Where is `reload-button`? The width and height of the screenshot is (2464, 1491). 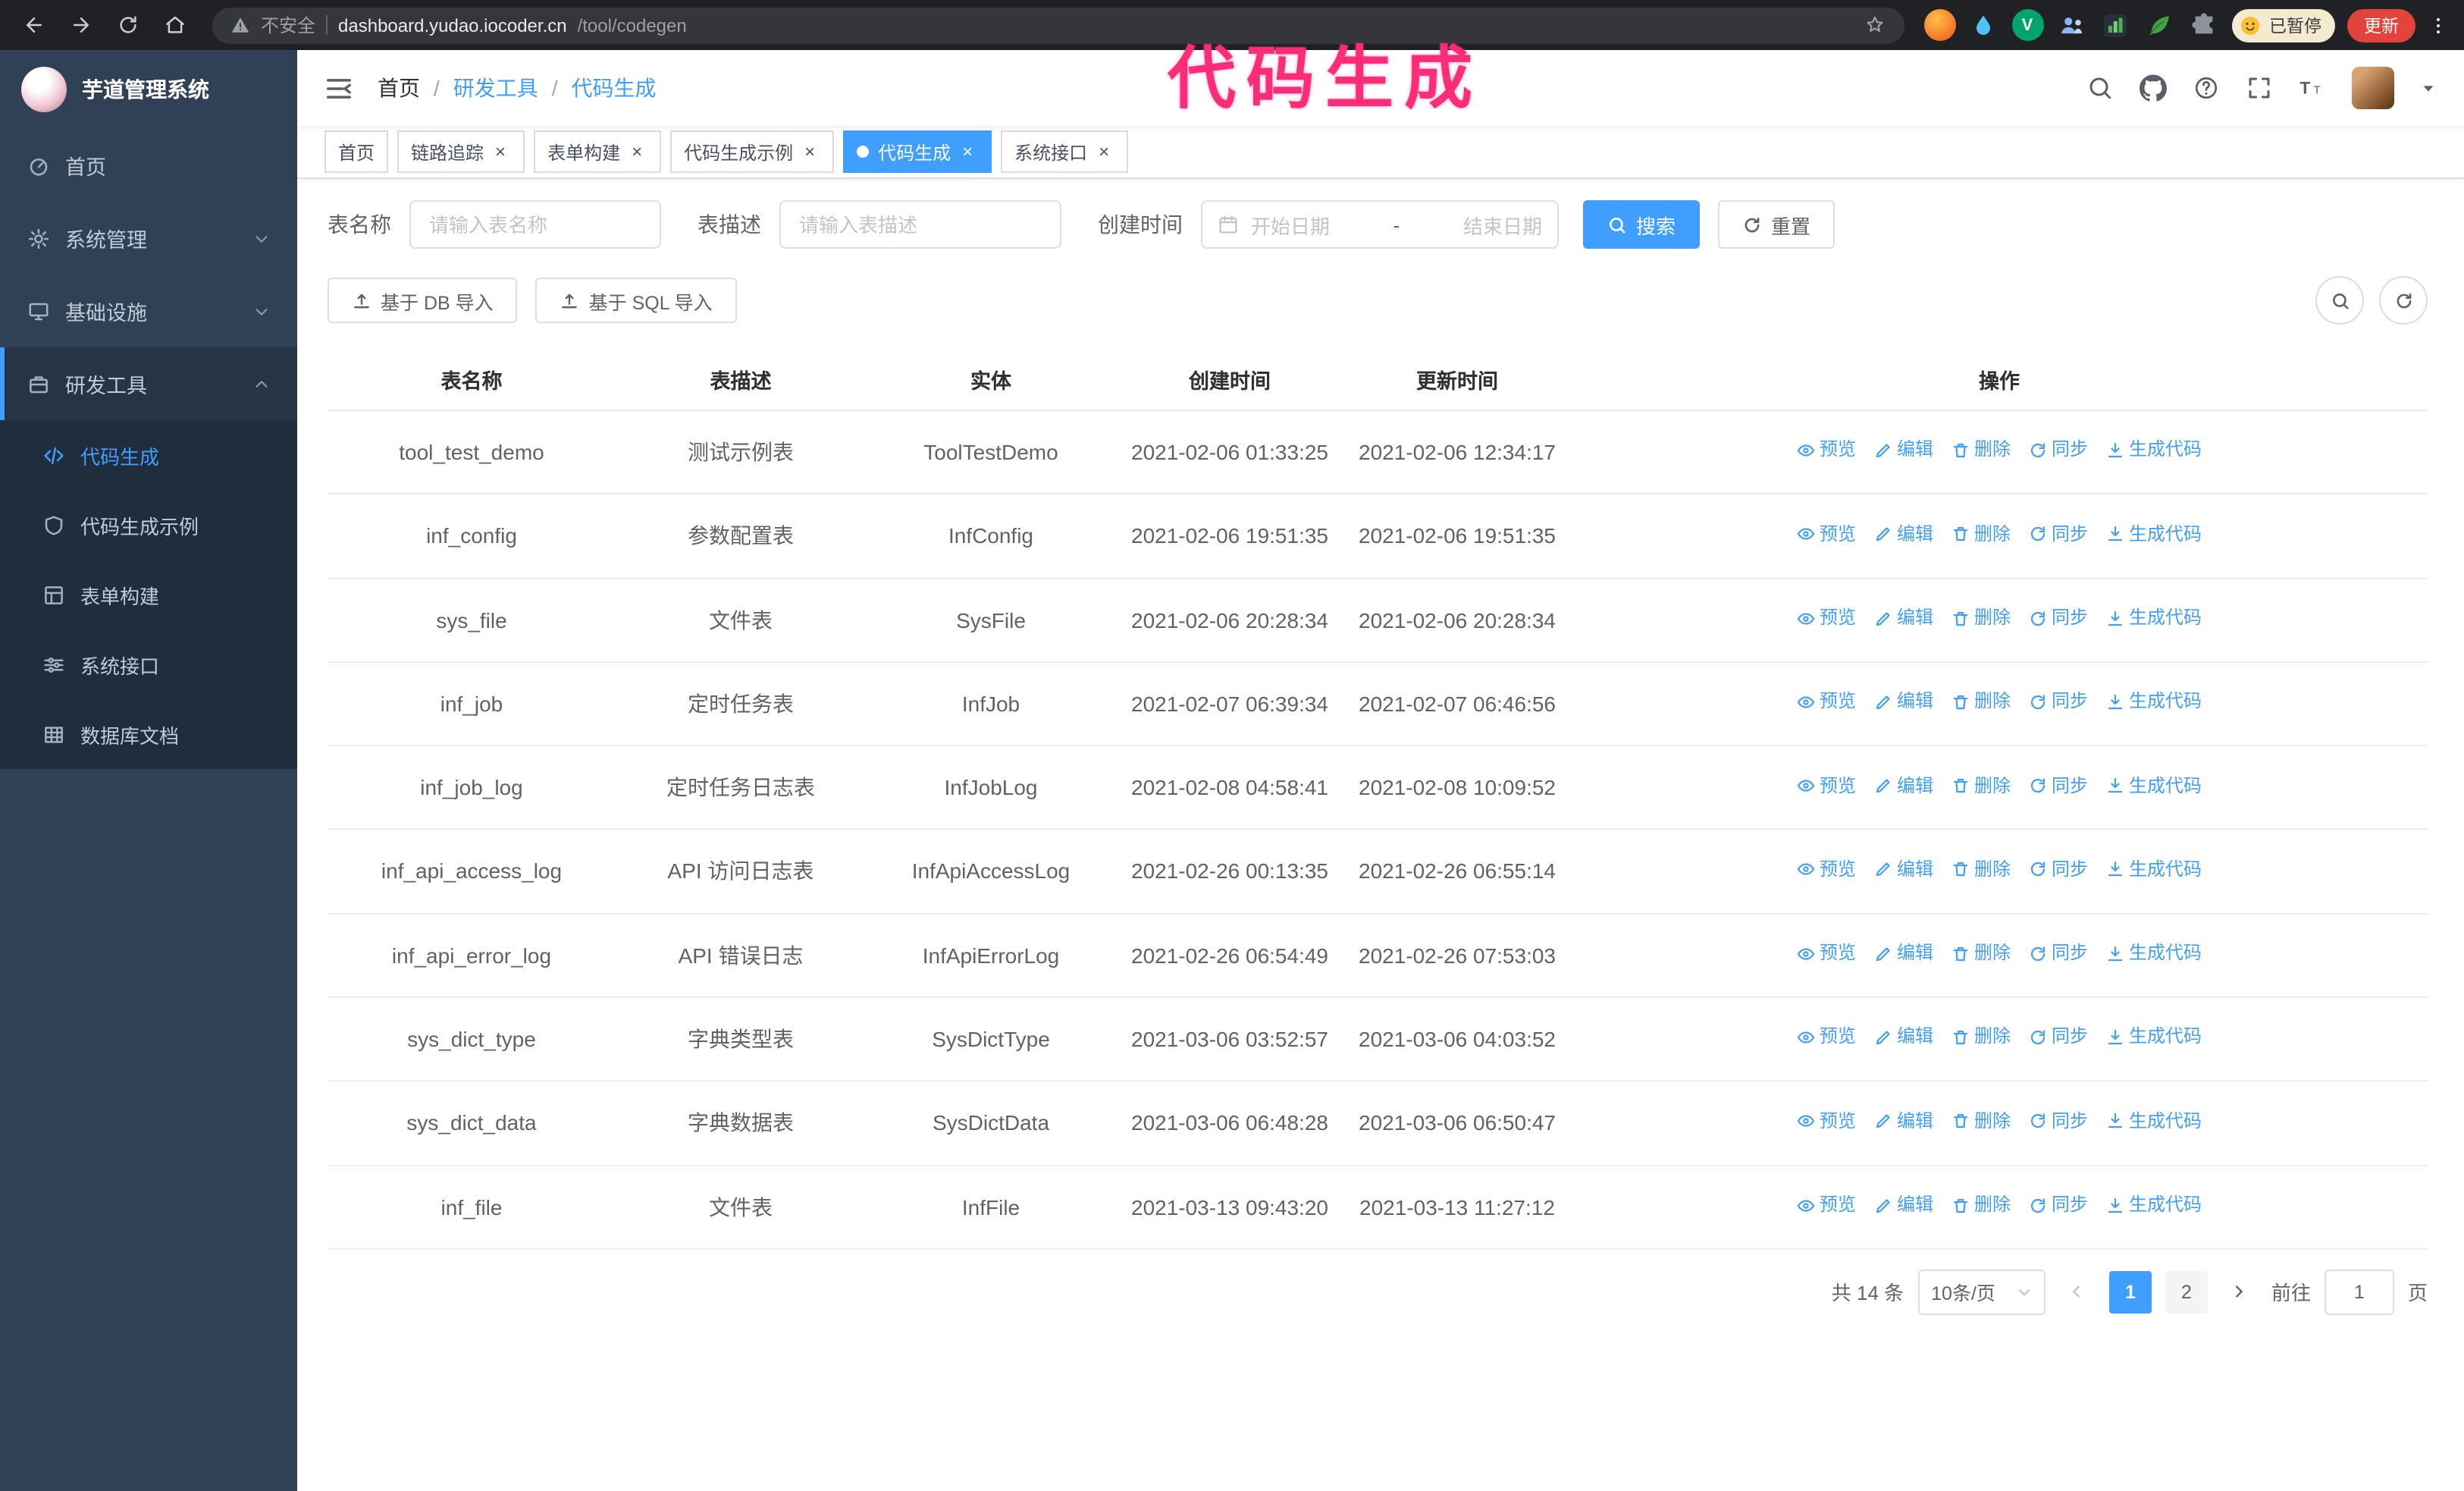
reload-button is located at coordinates (128, 25).